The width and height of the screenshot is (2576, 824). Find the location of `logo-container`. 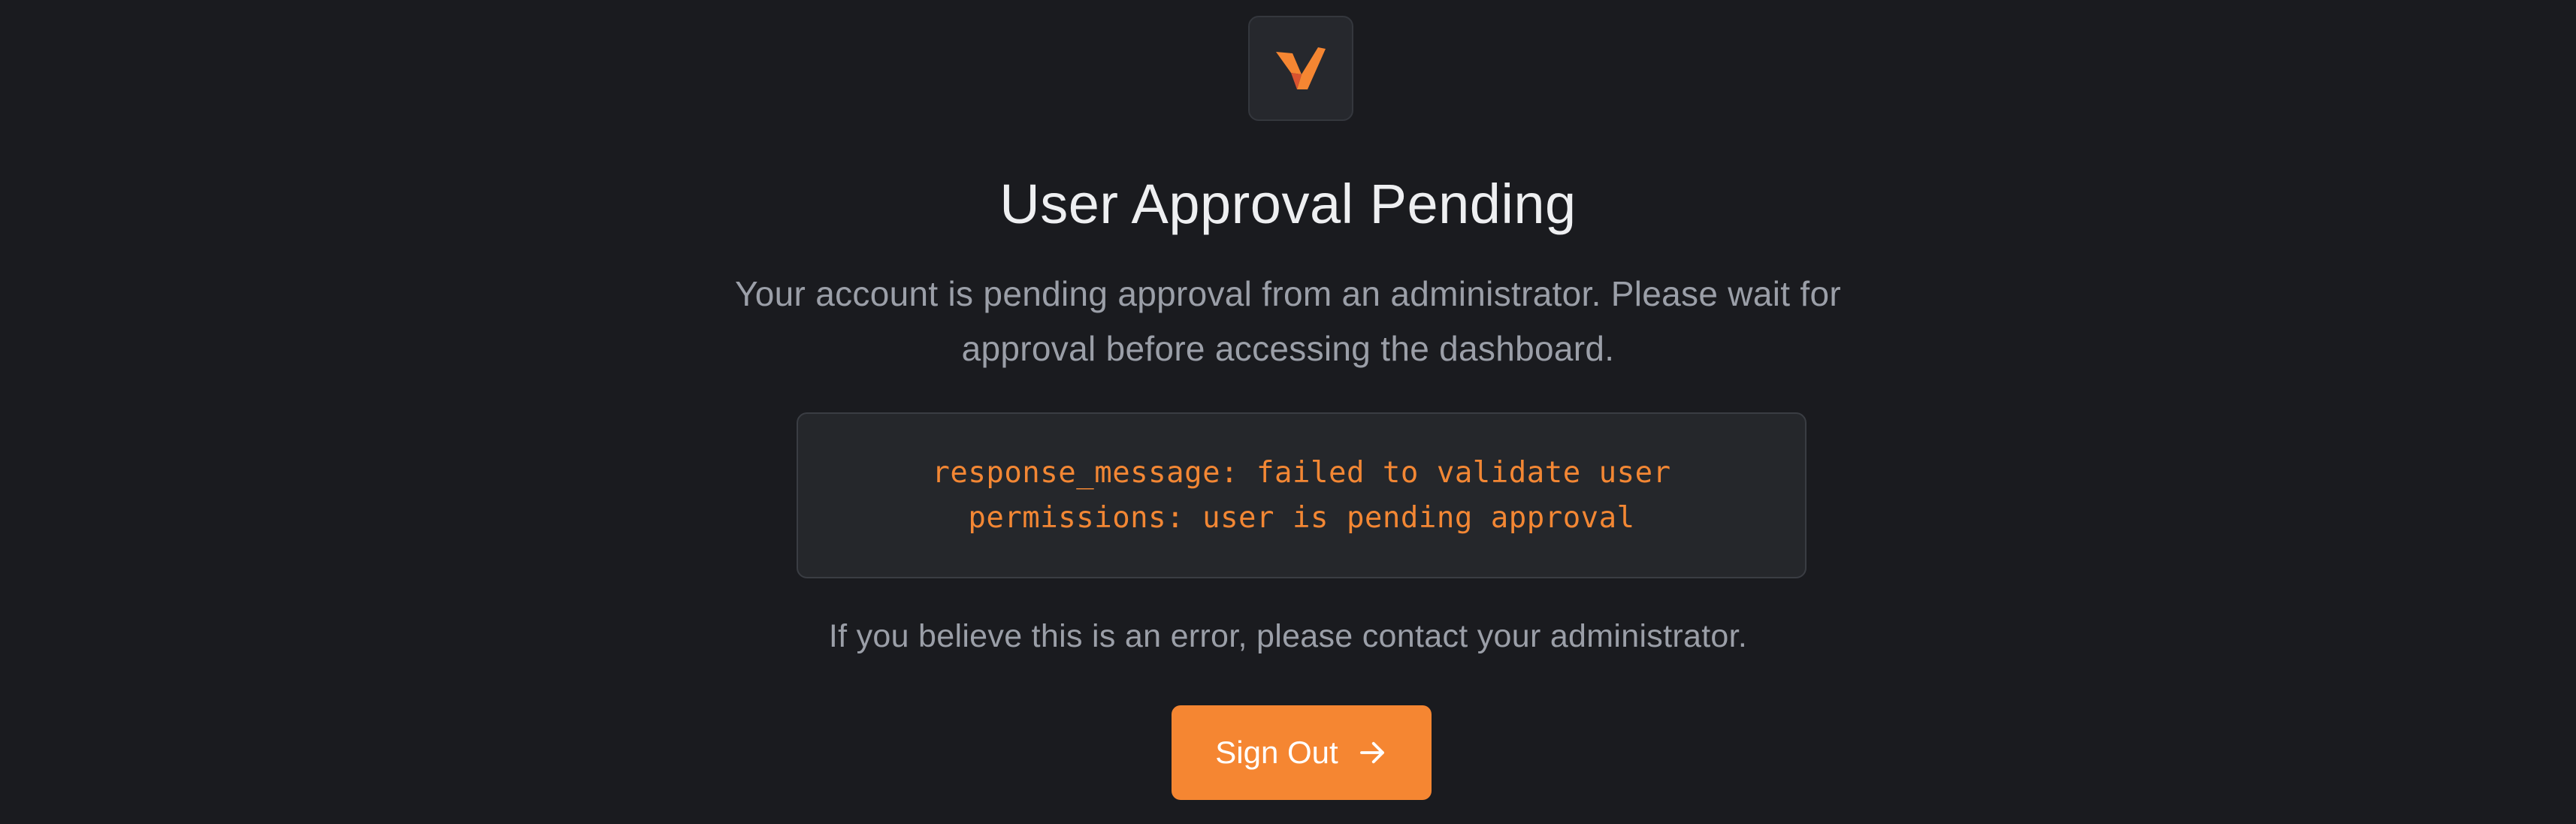

logo-container is located at coordinates (1301, 68).